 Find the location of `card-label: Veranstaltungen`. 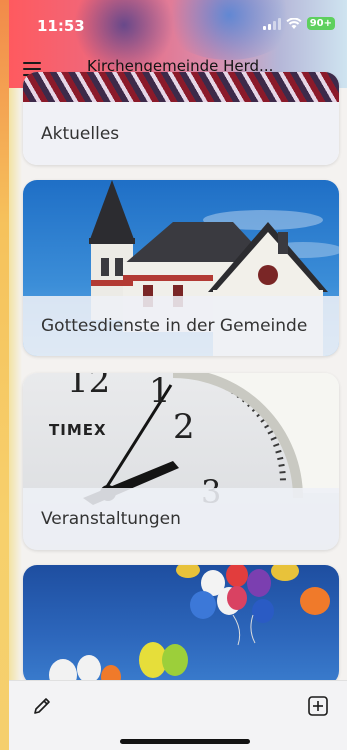

card-label: Veranstaltungen is located at coordinates (181, 519).